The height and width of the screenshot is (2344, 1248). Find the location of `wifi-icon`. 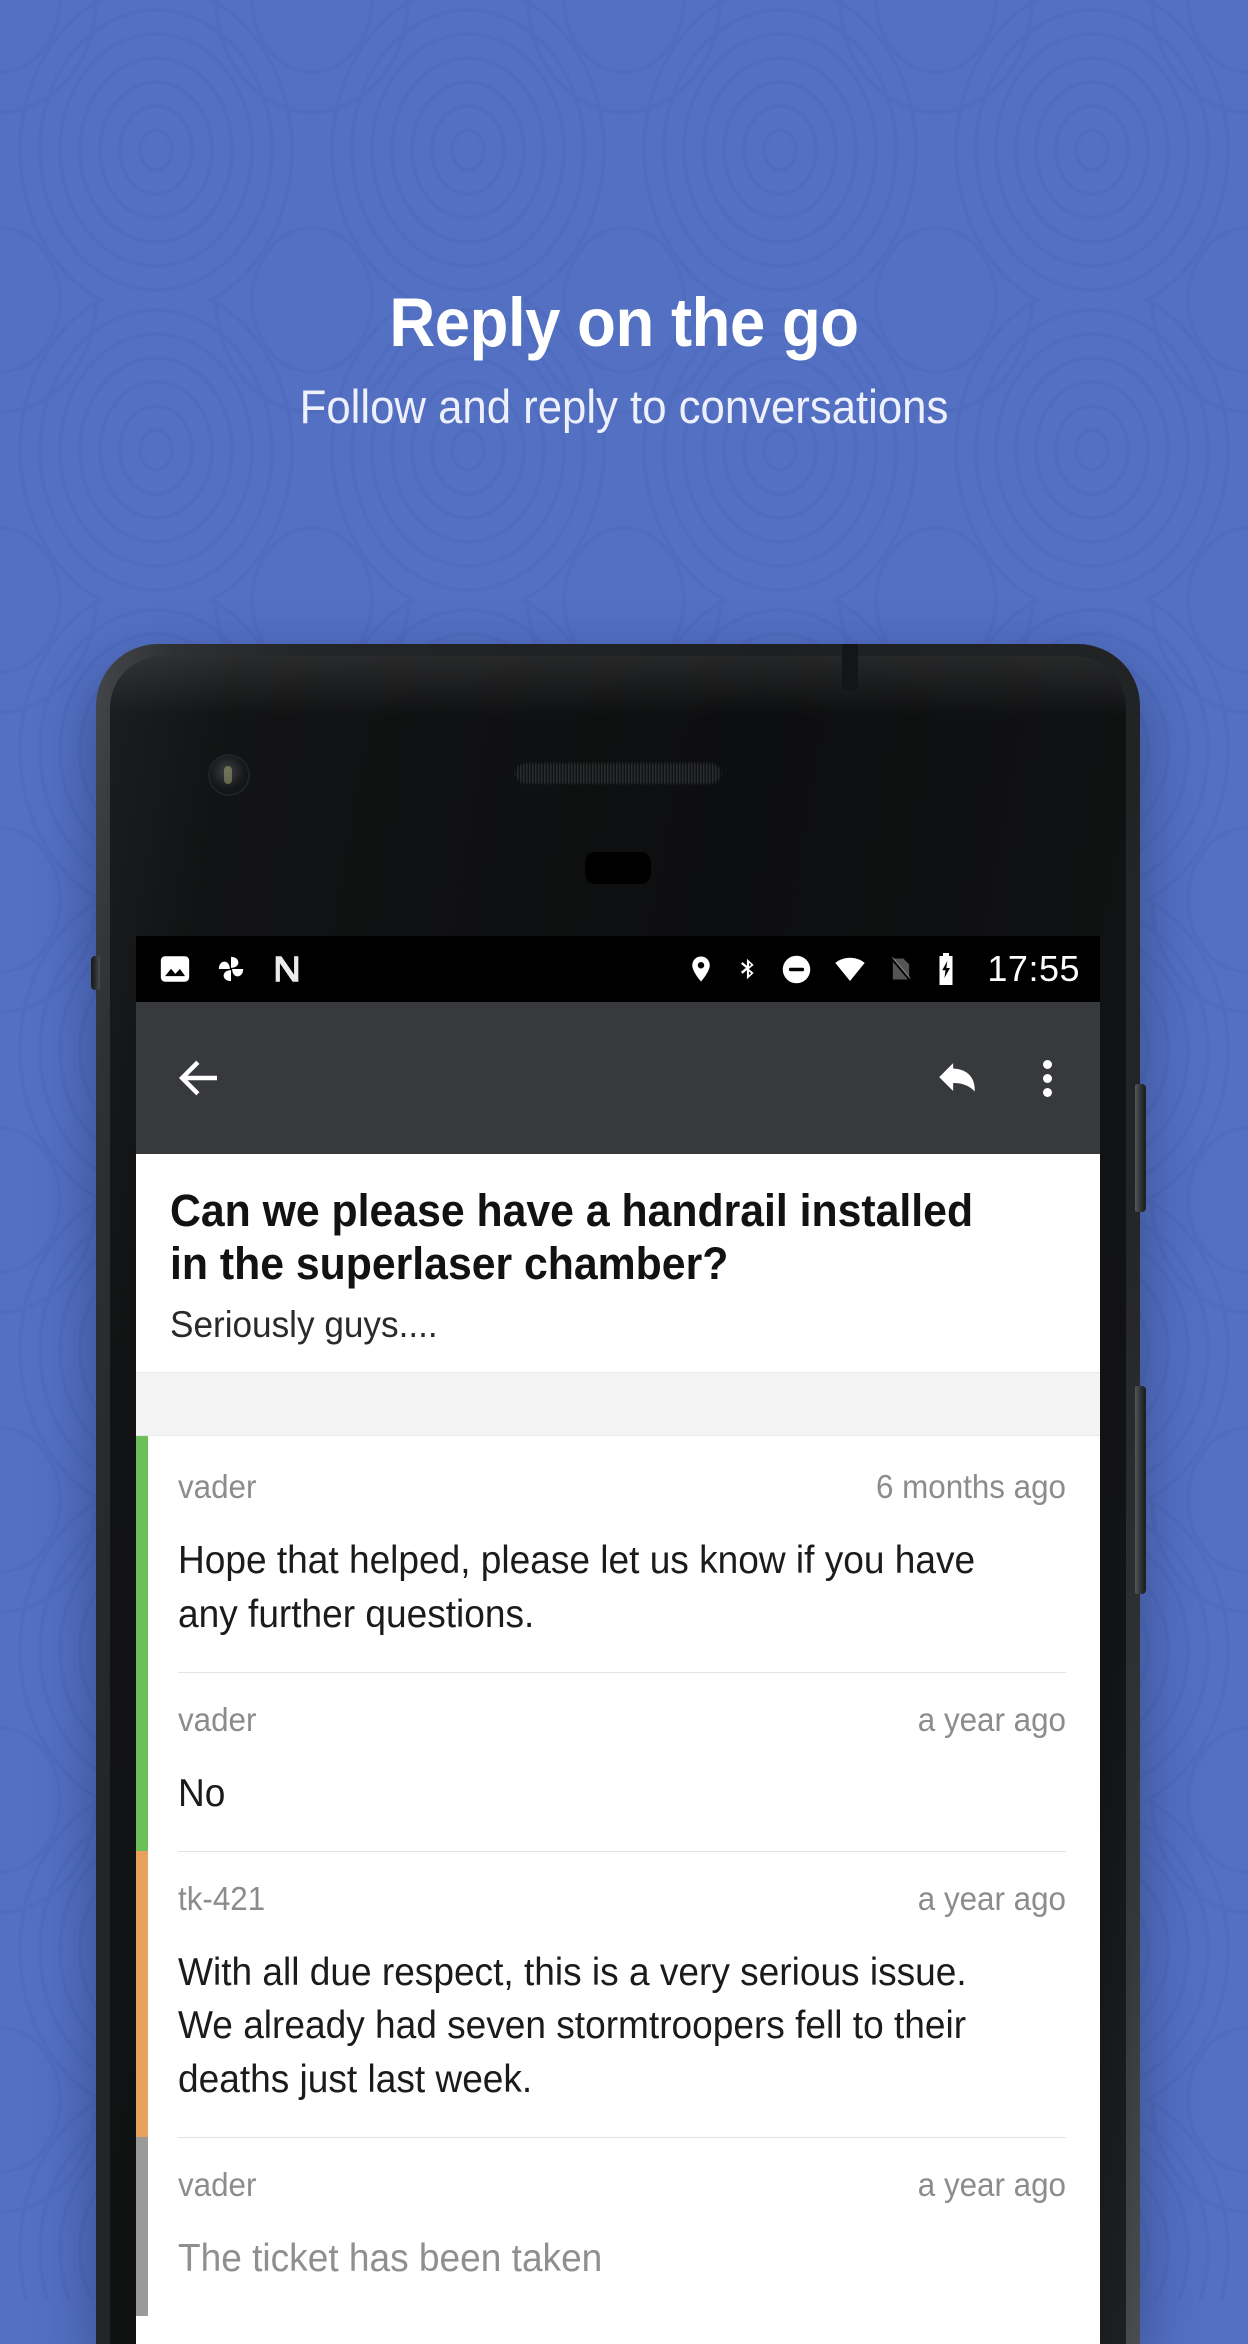

wifi-icon is located at coordinates (850, 969).